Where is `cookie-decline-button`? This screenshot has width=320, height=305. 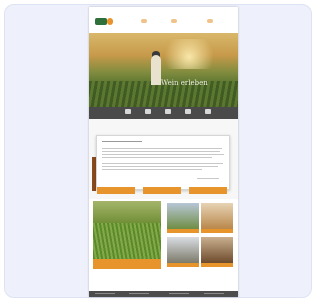
cookie-decline-button is located at coordinates (116, 190).